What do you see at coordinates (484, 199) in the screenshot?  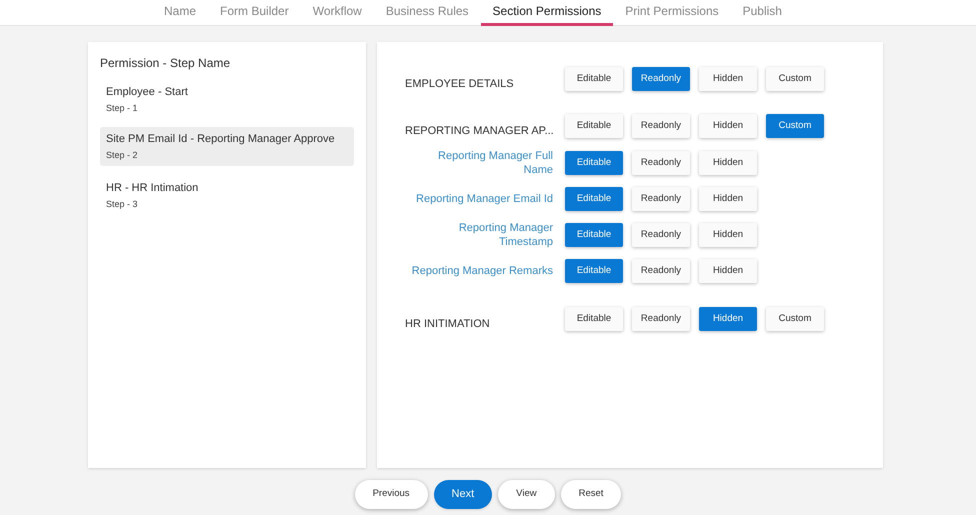 I see `field-label: Reporting Manager Email Id` at bounding box center [484, 199].